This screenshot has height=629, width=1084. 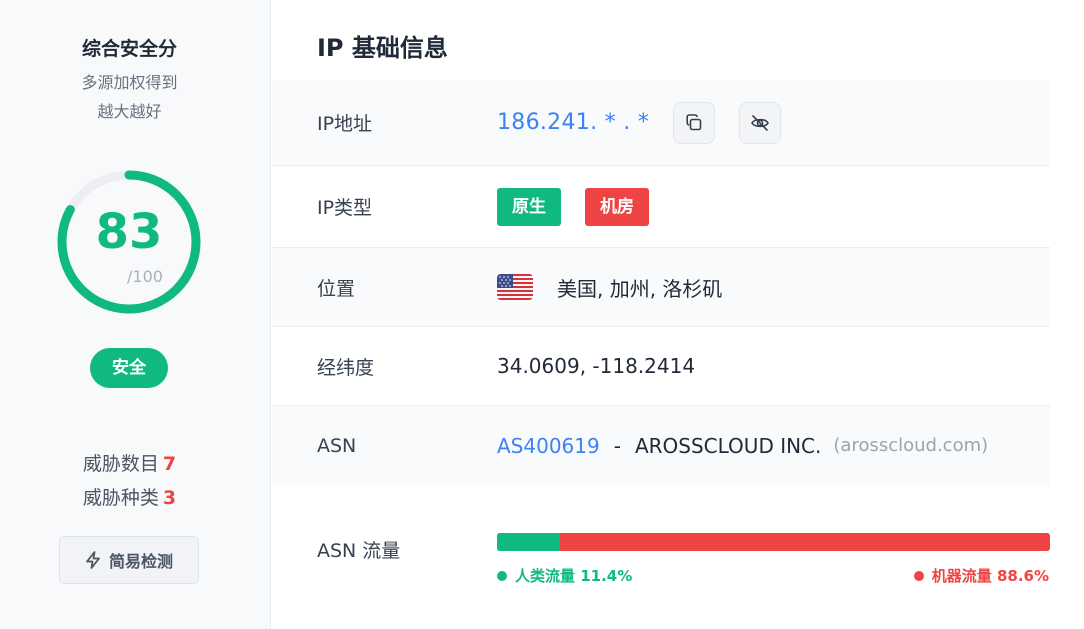 What do you see at coordinates (129, 49) in the screenshot?
I see `score-title: 综合安全分` at bounding box center [129, 49].